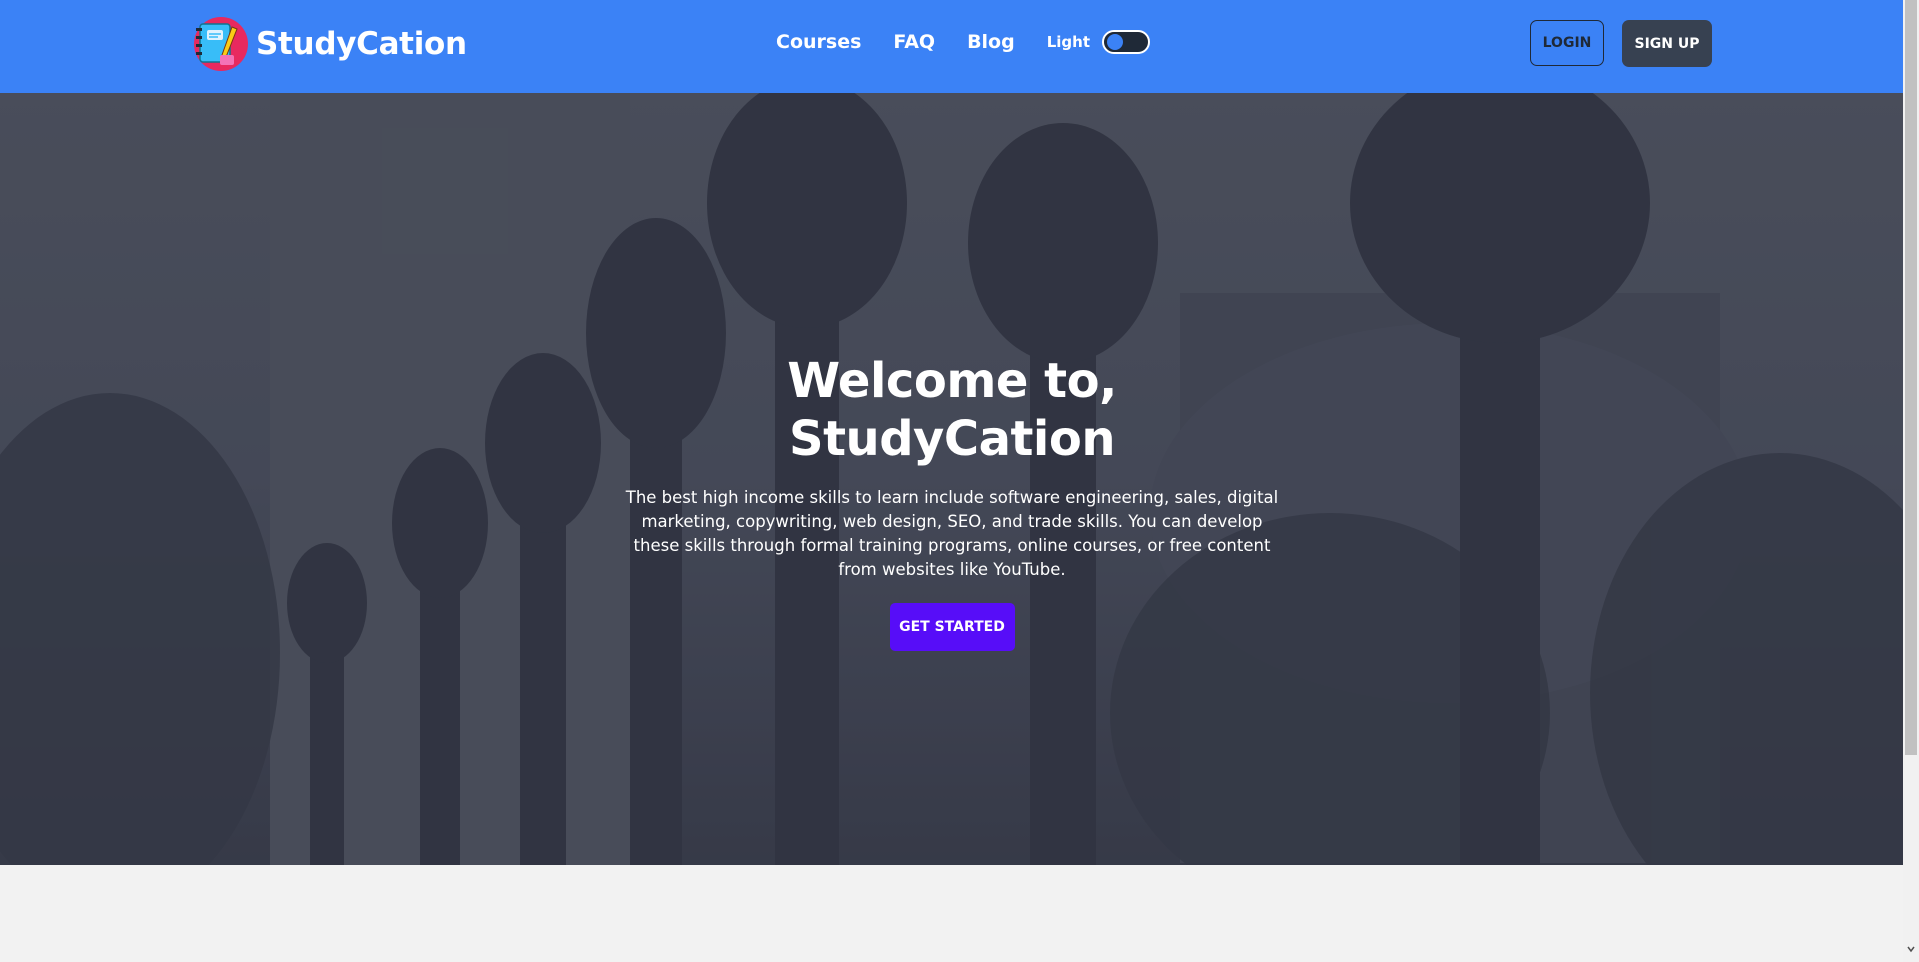  What do you see at coordinates (1911, 949) in the screenshot?
I see `scroll-down-icon` at bounding box center [1911, 949].